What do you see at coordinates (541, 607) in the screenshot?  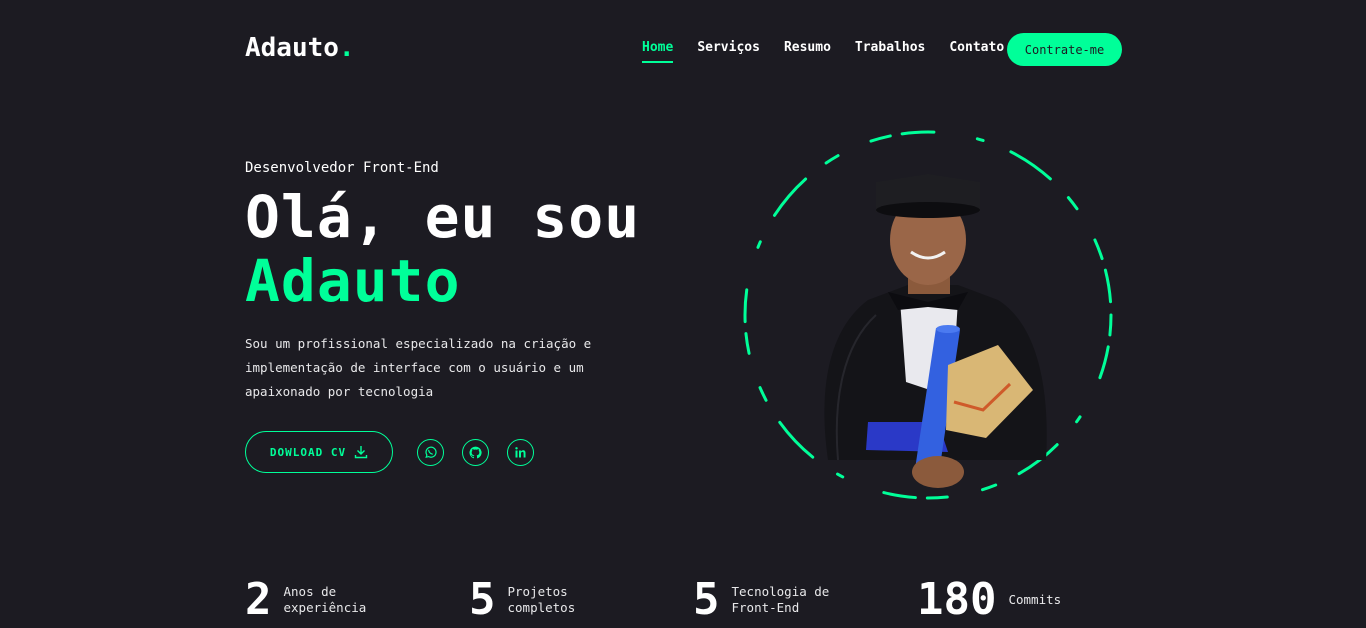 I see `stat-projects-line2: completos` at bounding box center [541, 607].